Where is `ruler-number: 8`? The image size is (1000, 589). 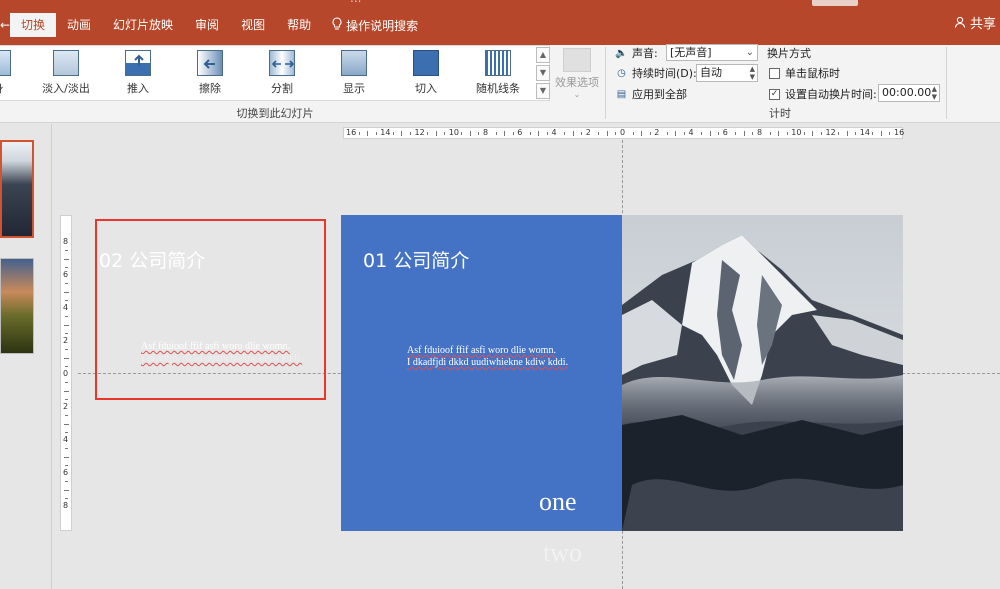 ruler-number: 8 is located at coordinates (760, 132).